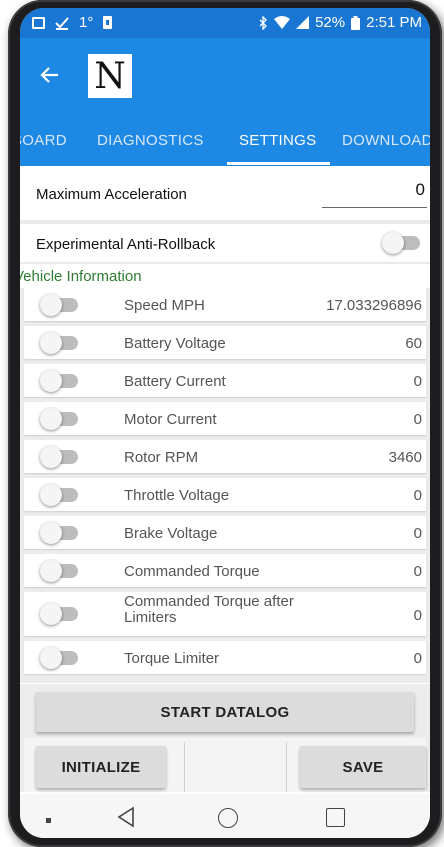 The width and height of the screenshot is (444, 847). I want to click on active-tab-indicator, so click(278, 163).